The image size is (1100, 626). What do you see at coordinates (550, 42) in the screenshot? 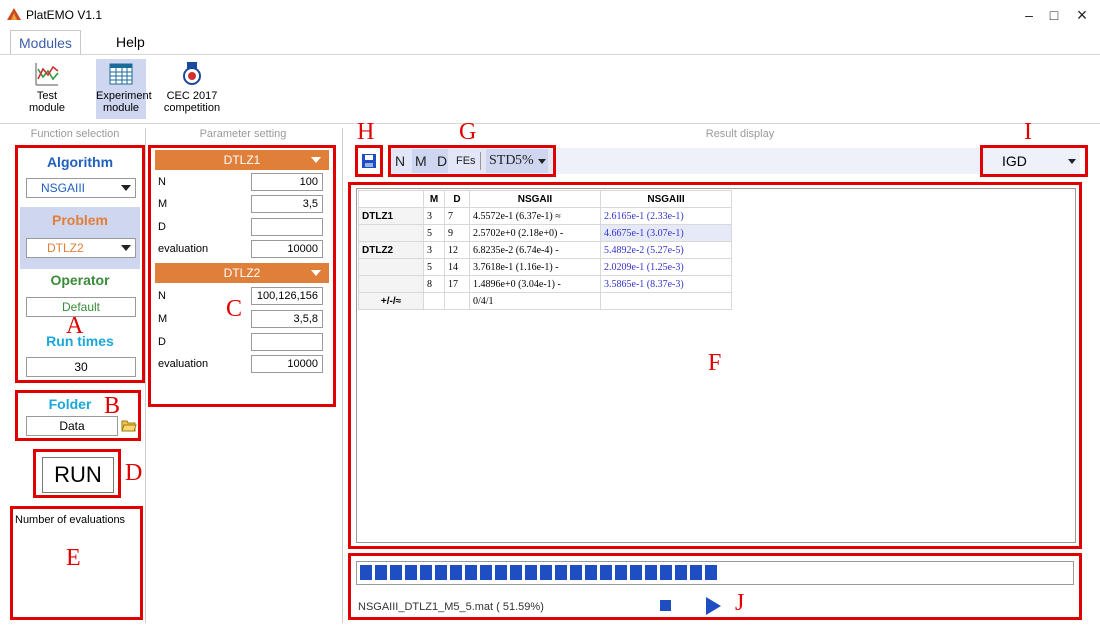
I see `menu-bar: Modules Help` at bounding box center [550, 42].